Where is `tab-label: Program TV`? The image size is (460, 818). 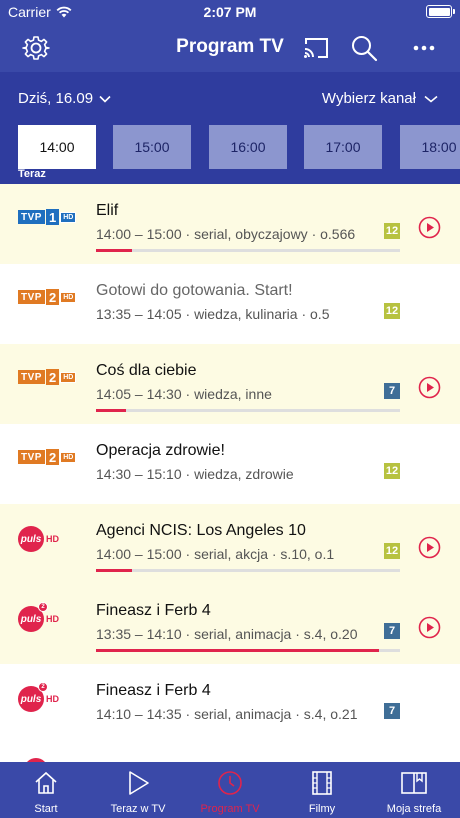
tab-label: Program TV is located at coordinates (230, 809).